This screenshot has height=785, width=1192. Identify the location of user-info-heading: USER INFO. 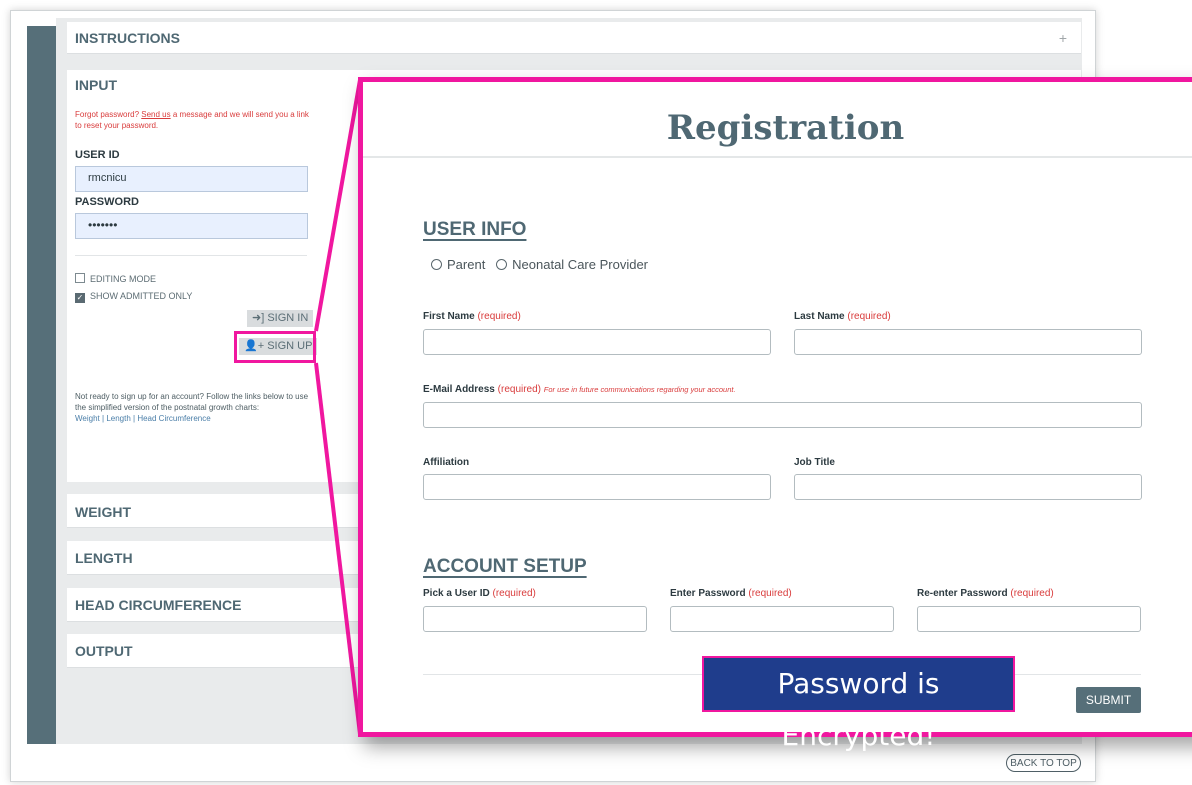
(475, 229).